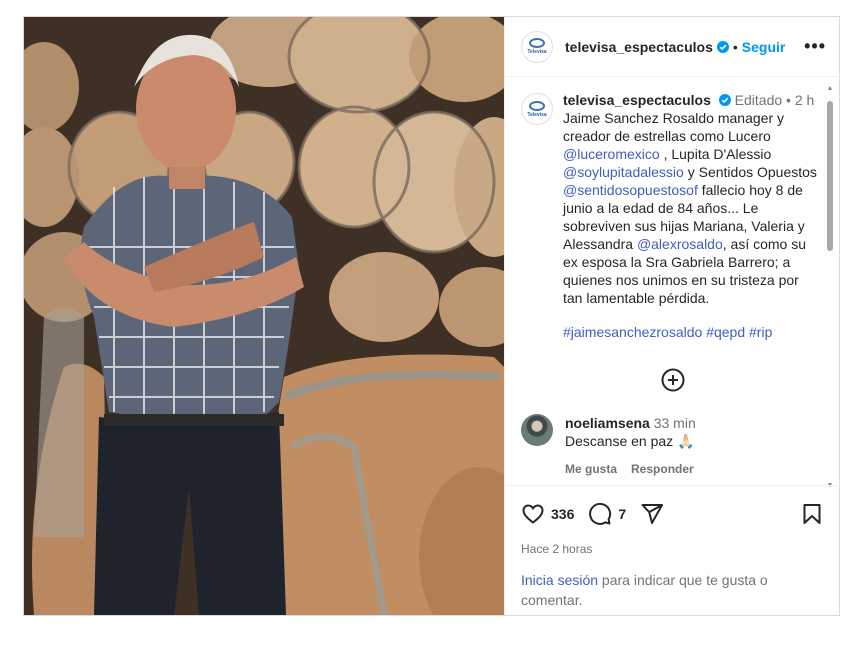  What do you see at coordinates (622, 514) in the screenshot?
I see `comments-count: 7` at bounding box center [622, 514].